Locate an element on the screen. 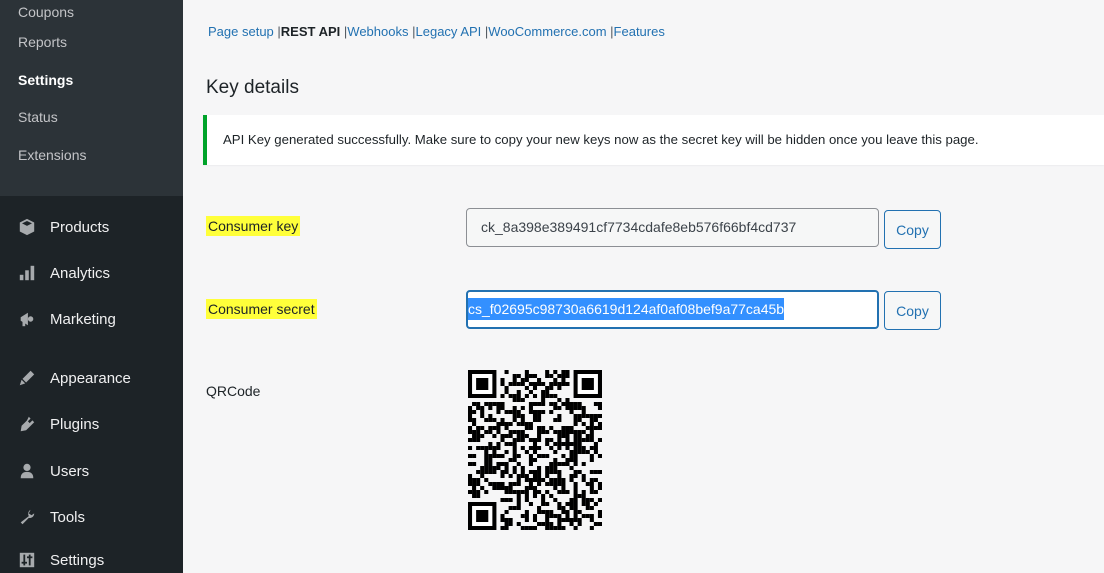  page-title: Key details is located at coordinates (252, 87).